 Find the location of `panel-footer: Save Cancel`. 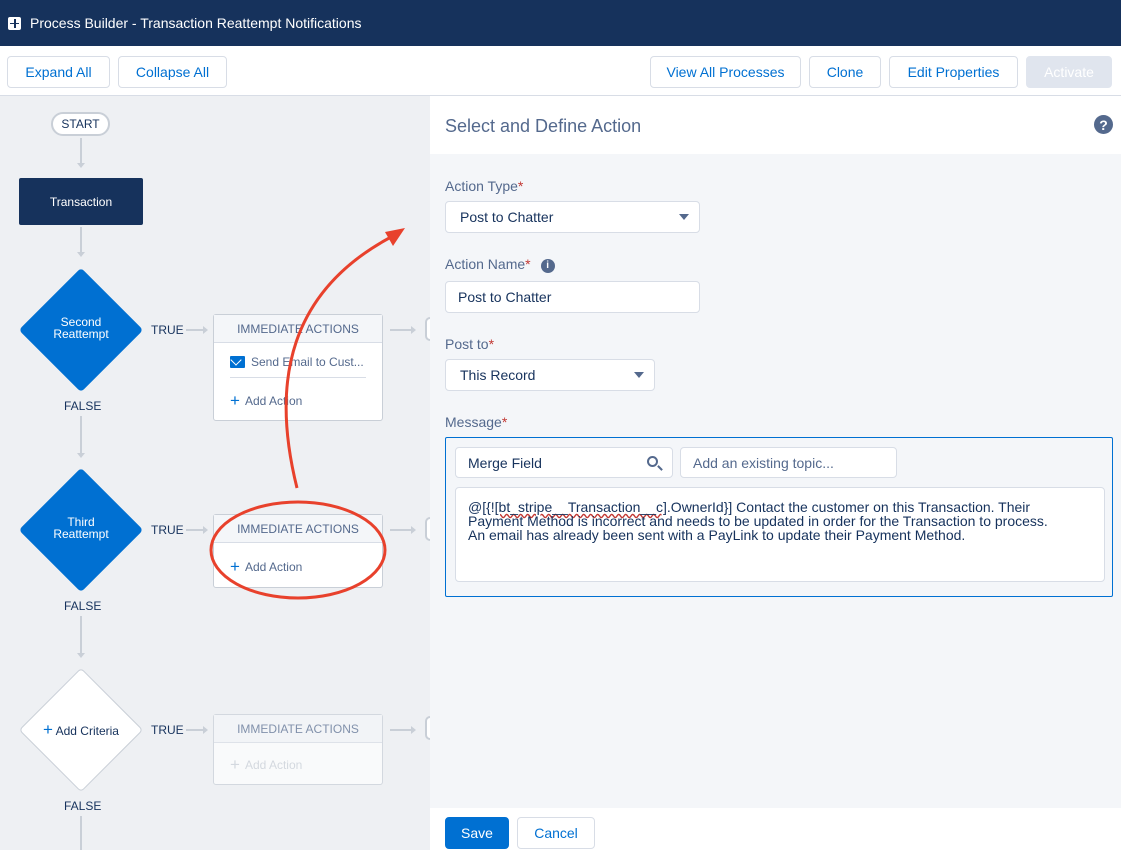

panel-footer: Save Cancel is located at coordinates (775, 829).